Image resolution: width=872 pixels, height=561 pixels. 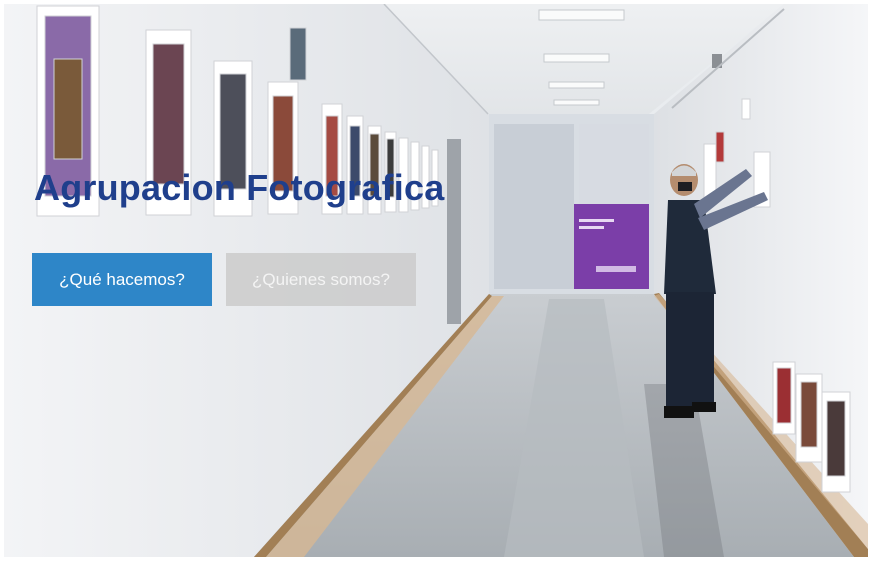 I want to click on page-title: Agrupacion Fotografica, so click(x=239, y=187).